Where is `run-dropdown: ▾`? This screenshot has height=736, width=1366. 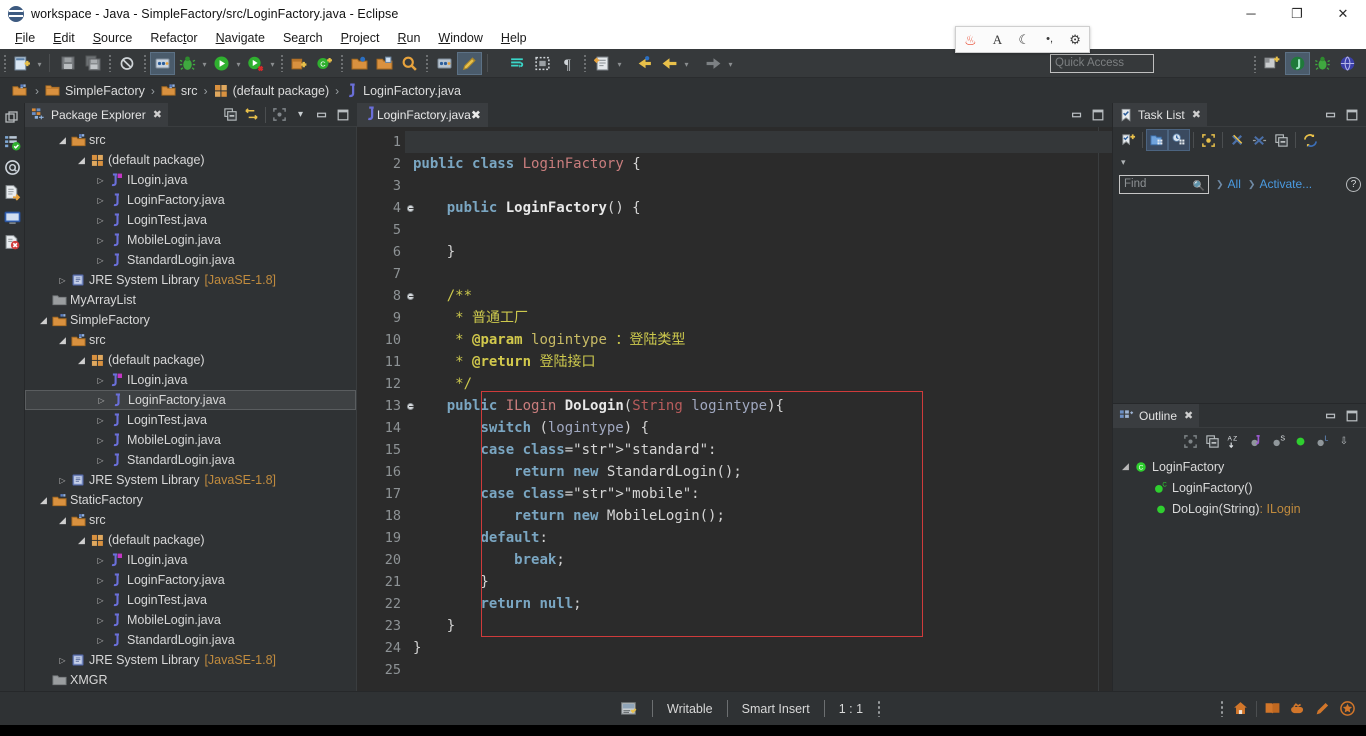
run-dropdown: ▾ is located at coordinates (238, 63).